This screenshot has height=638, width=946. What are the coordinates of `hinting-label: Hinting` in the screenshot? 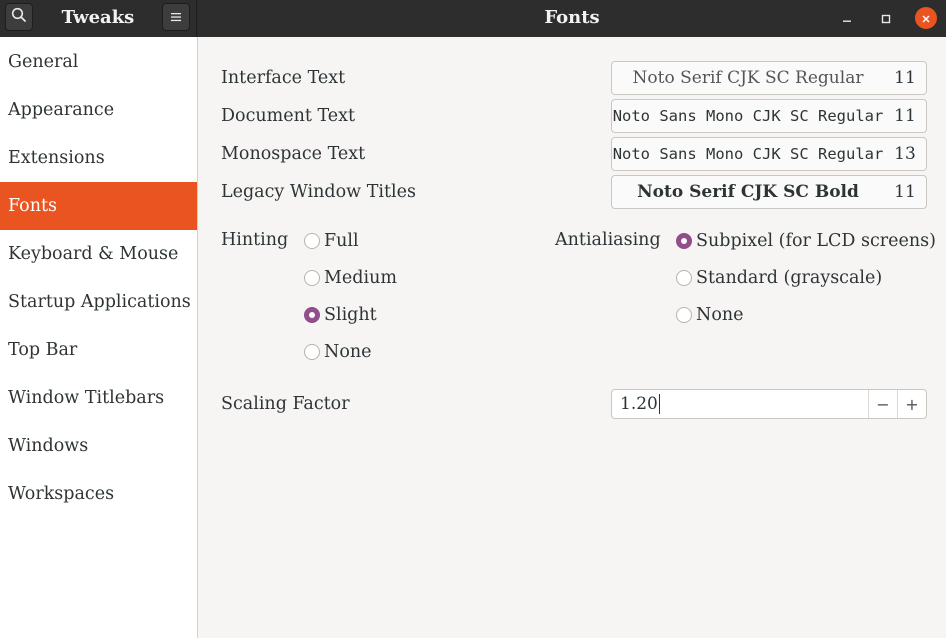 It's located at (255, 240).